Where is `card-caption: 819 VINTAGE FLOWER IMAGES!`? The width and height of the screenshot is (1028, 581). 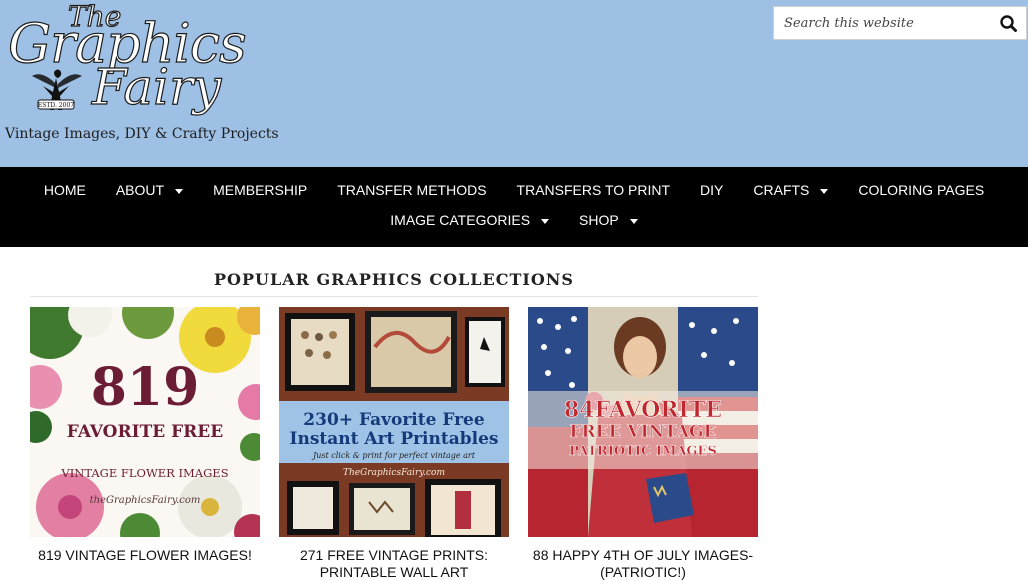
card-caption: 819 VINTAGE FLOWER IMAGES! is located at coordinates (145, 555).